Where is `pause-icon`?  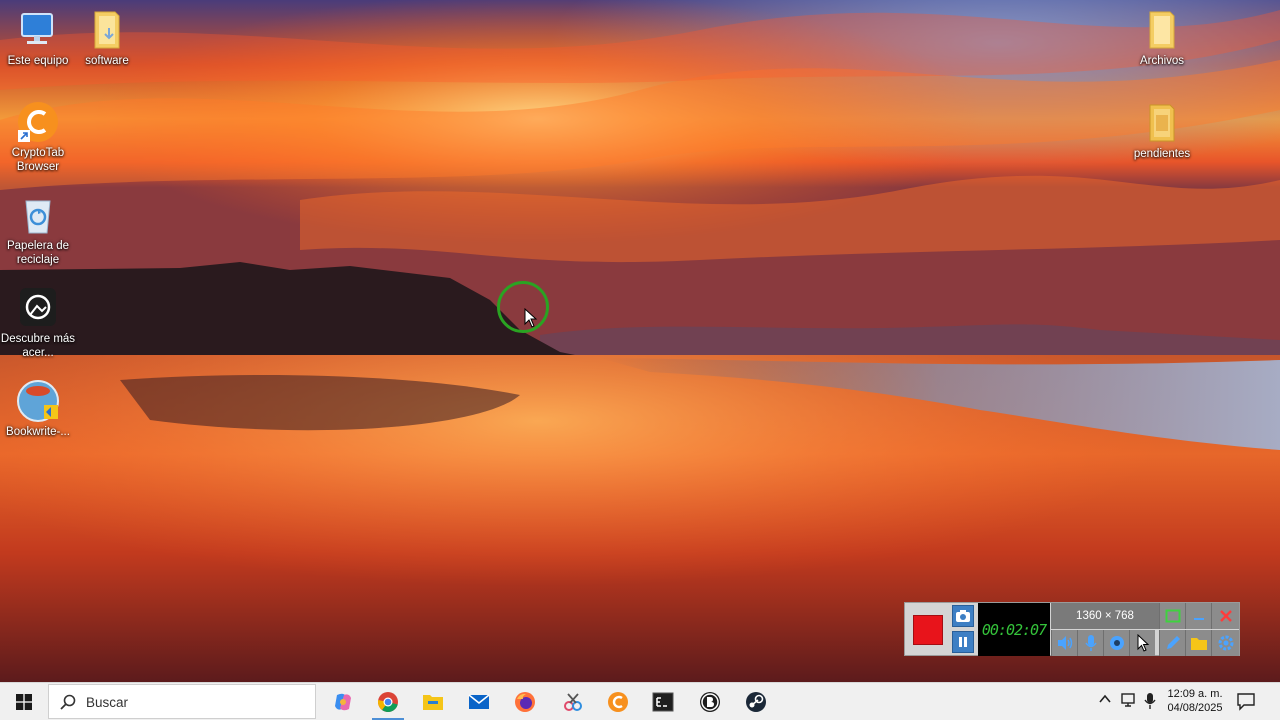 pause-icon is located at coordinates (963, 642).